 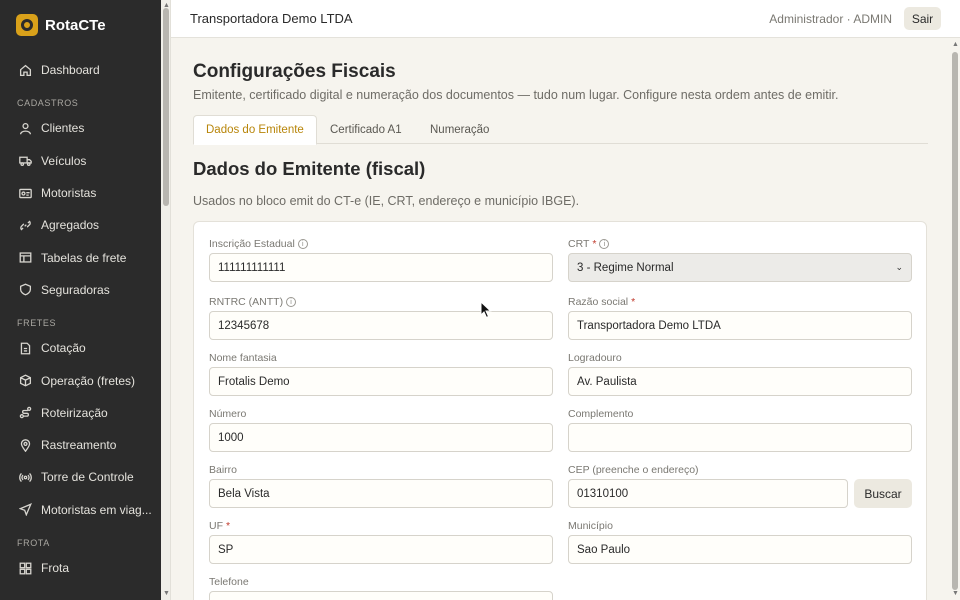 What do you see at coordinates (80, 348) in the screenshot?
I see `sidebar-item-cotacao: Cotação` at bounding box center [80, 348].